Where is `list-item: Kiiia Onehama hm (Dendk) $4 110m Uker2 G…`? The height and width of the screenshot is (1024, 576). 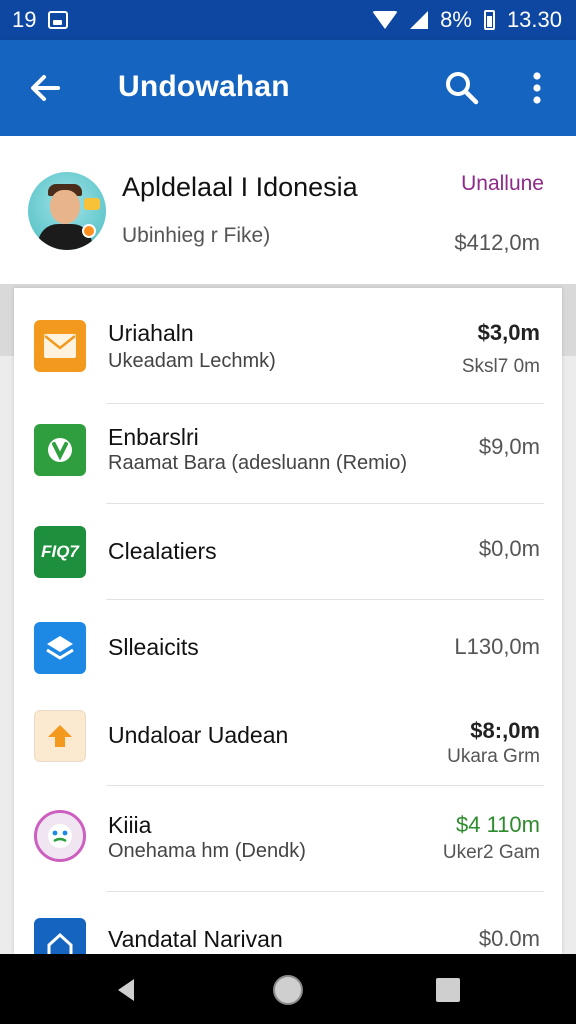
list-item: Kiiia Onehama hm (Dendk) $4 110m Uker2 G… is located at coordinates (288, 839).